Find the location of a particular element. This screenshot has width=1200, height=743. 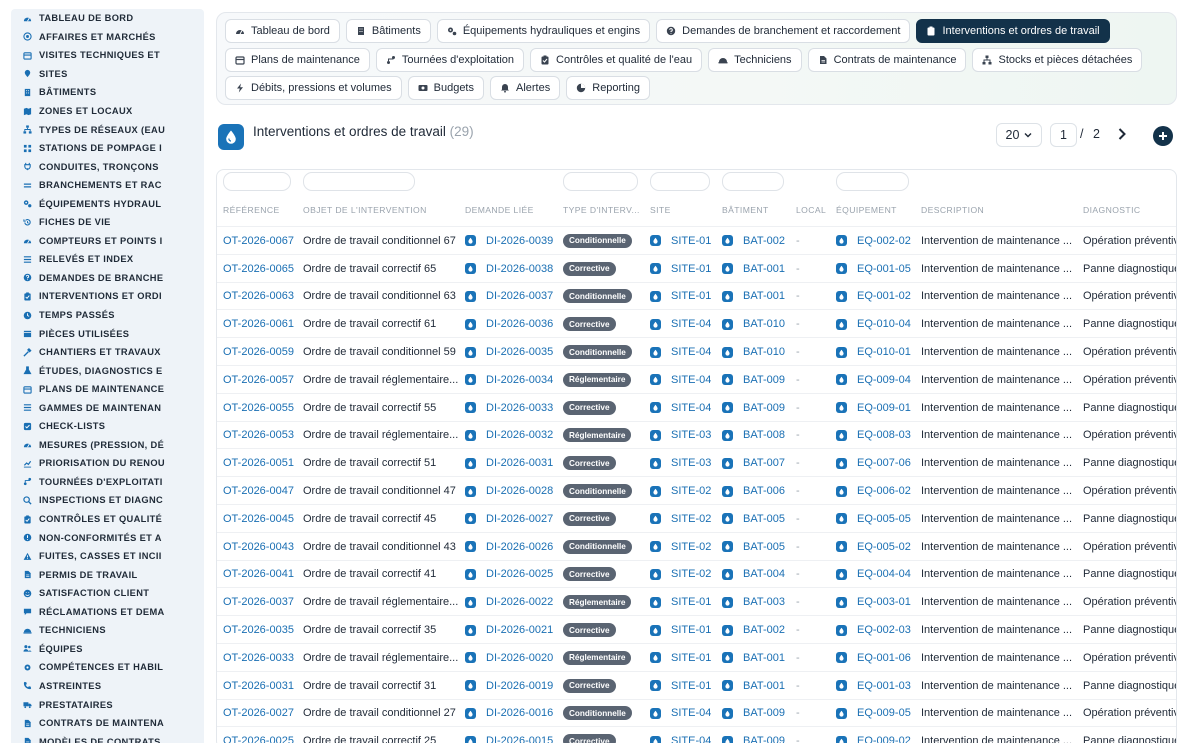

nav-tab: Alertes is located at coordinates (525, 88).